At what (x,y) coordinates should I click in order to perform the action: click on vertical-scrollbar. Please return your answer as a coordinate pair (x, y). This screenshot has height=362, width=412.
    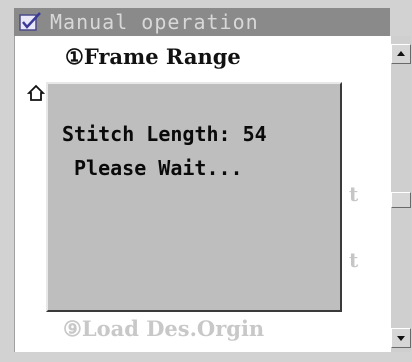
    Looking at the image, I should click on (400, 194).